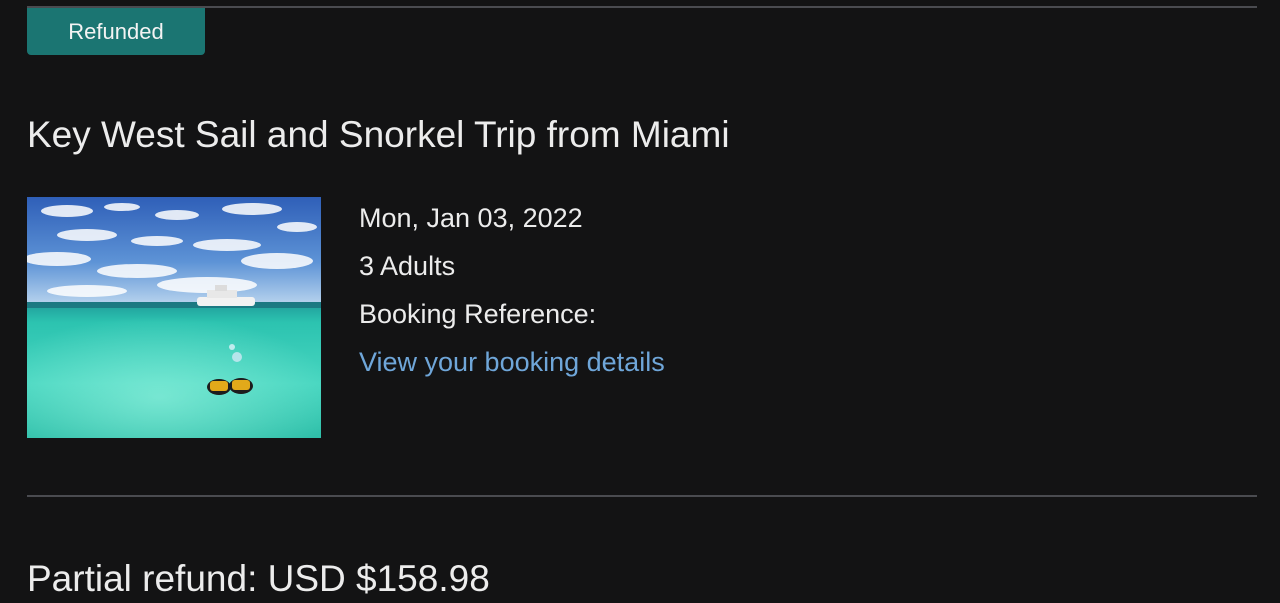  What do you see at coordinates (116, 31) in the screenshot?
I see `status-badge: Refunded` at bounding box center [116, 31].